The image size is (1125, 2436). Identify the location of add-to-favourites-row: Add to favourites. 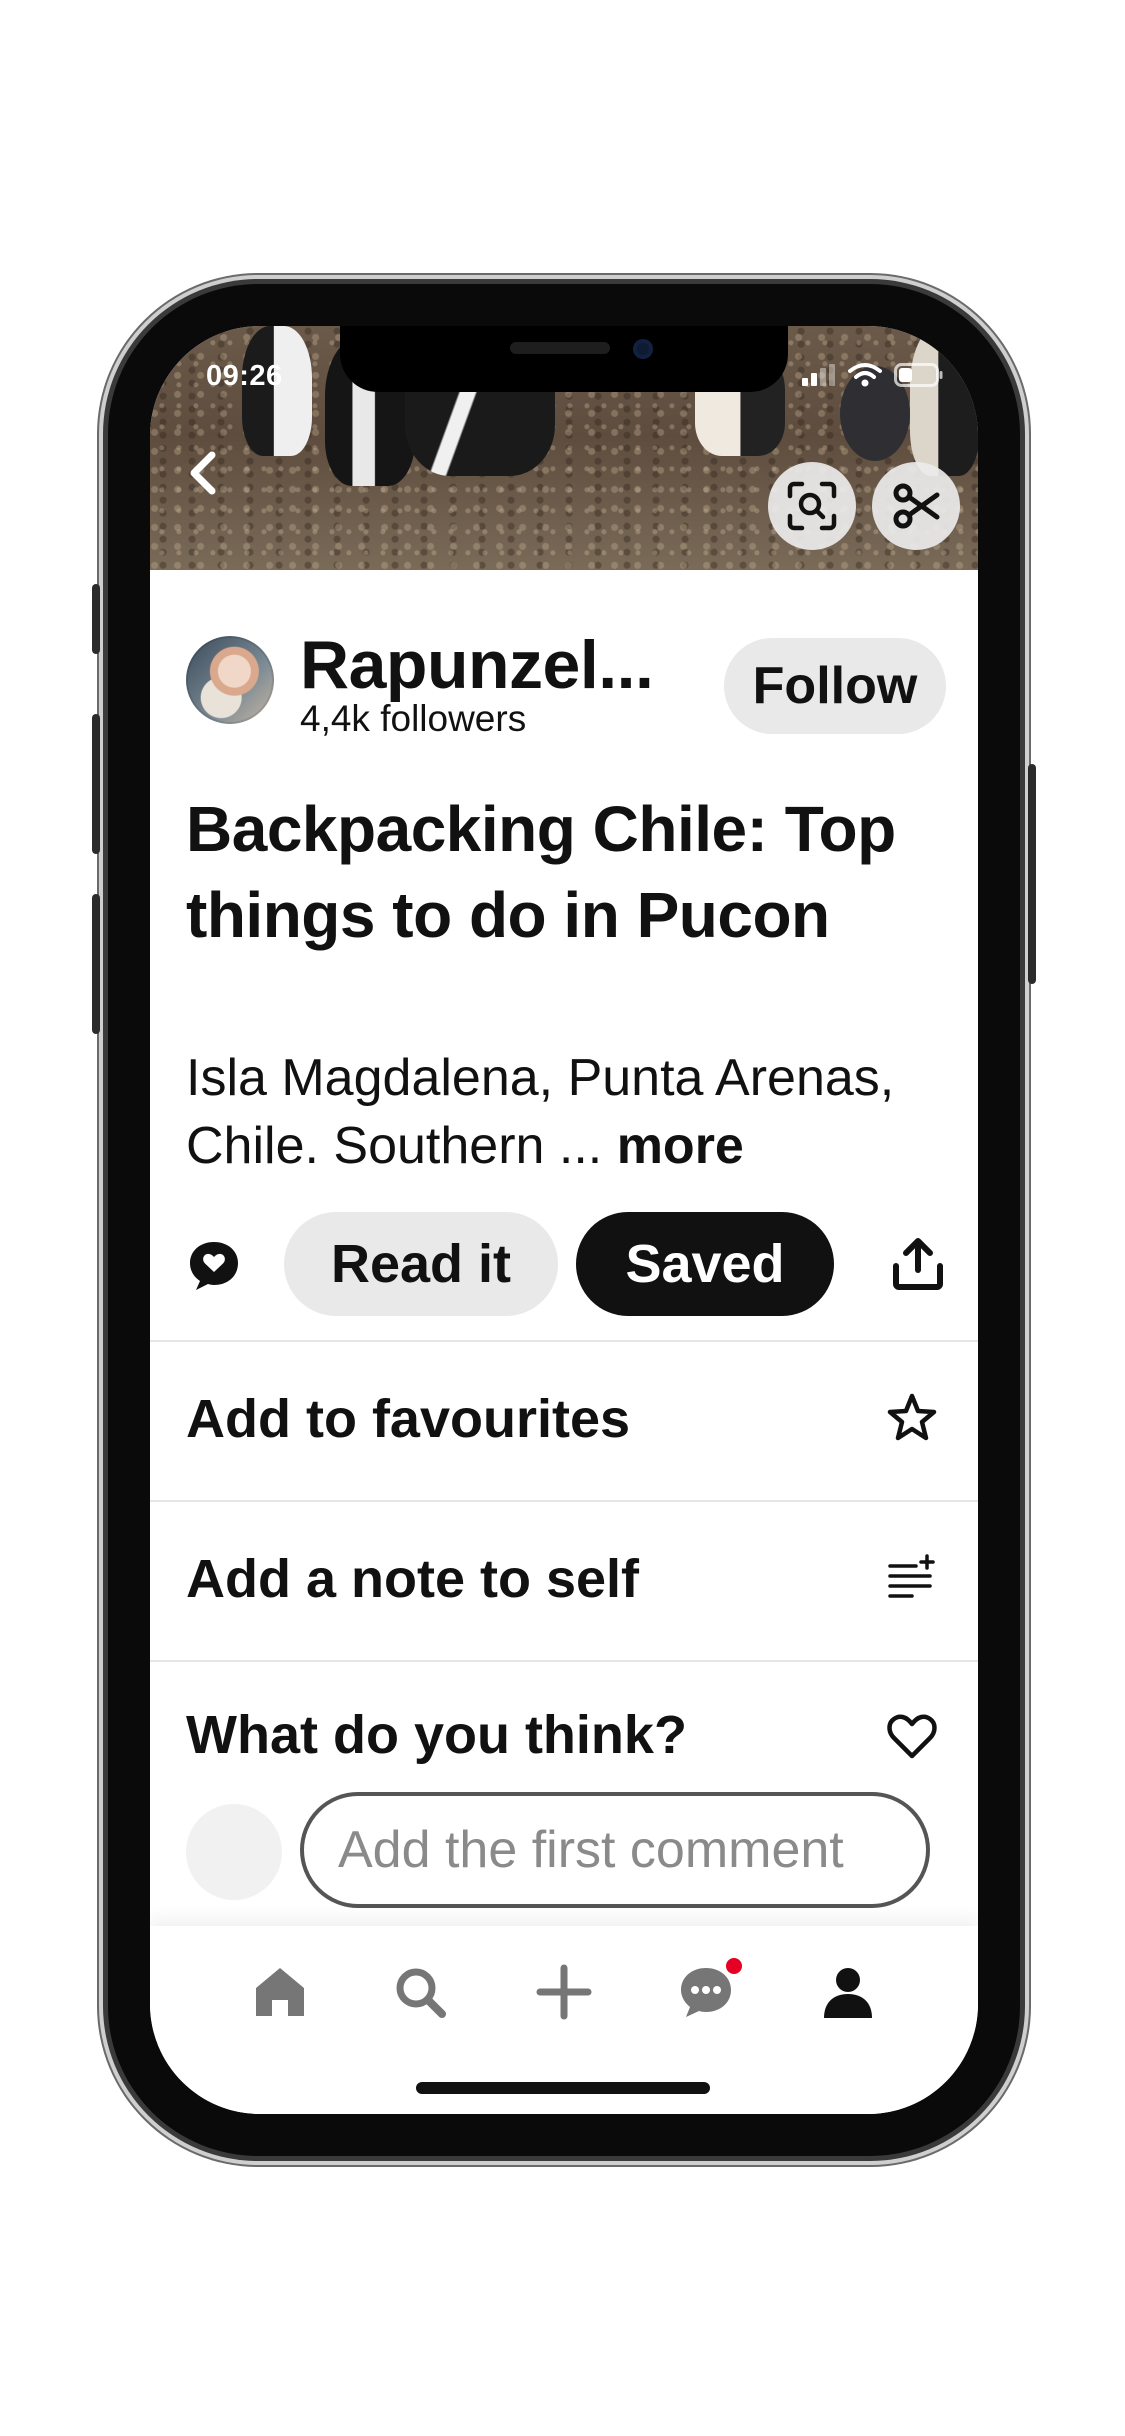
(564, 1421).